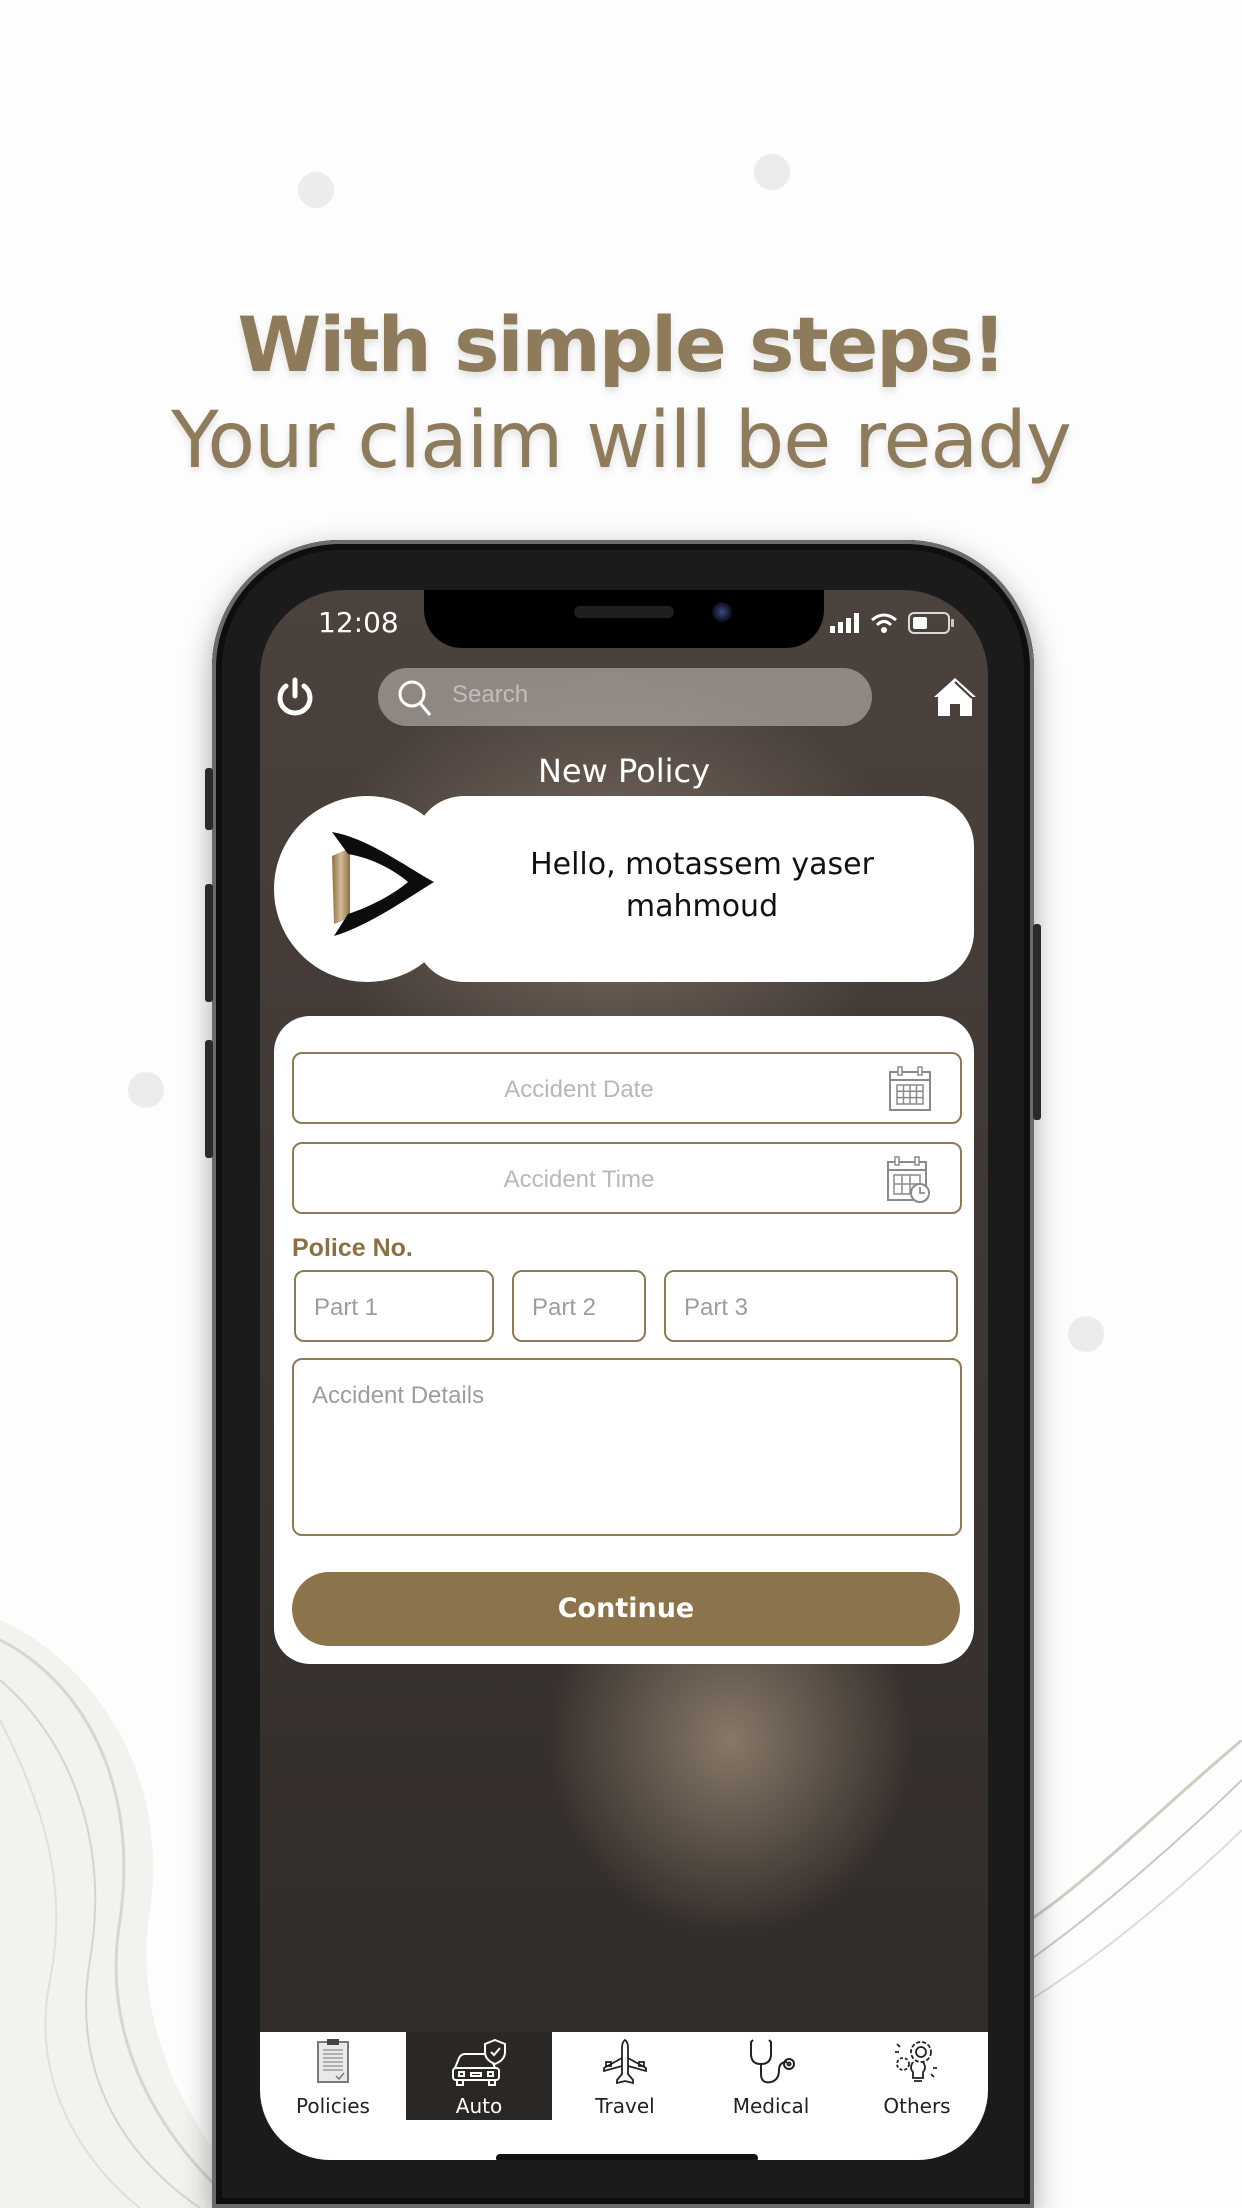 The height and width of the screenshot is (2208, 1242). Describe the element at coordinates (621, 344) in the screenshot. I see `promo-headline: With simple steps!` at that location.